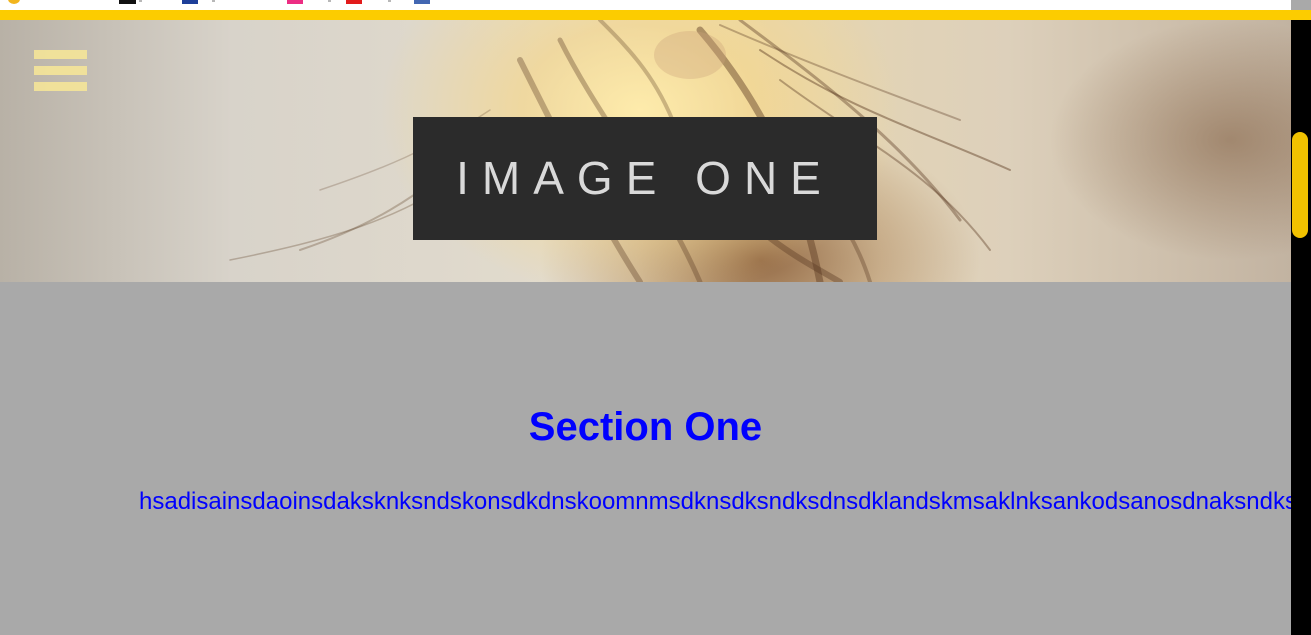 Image resolution: width=1311 pixels, height=635 pixels. What do you see at coordinates (655, 15) in the screenshot?
I see `top-accent-bar` at bounding box center [655, 15].